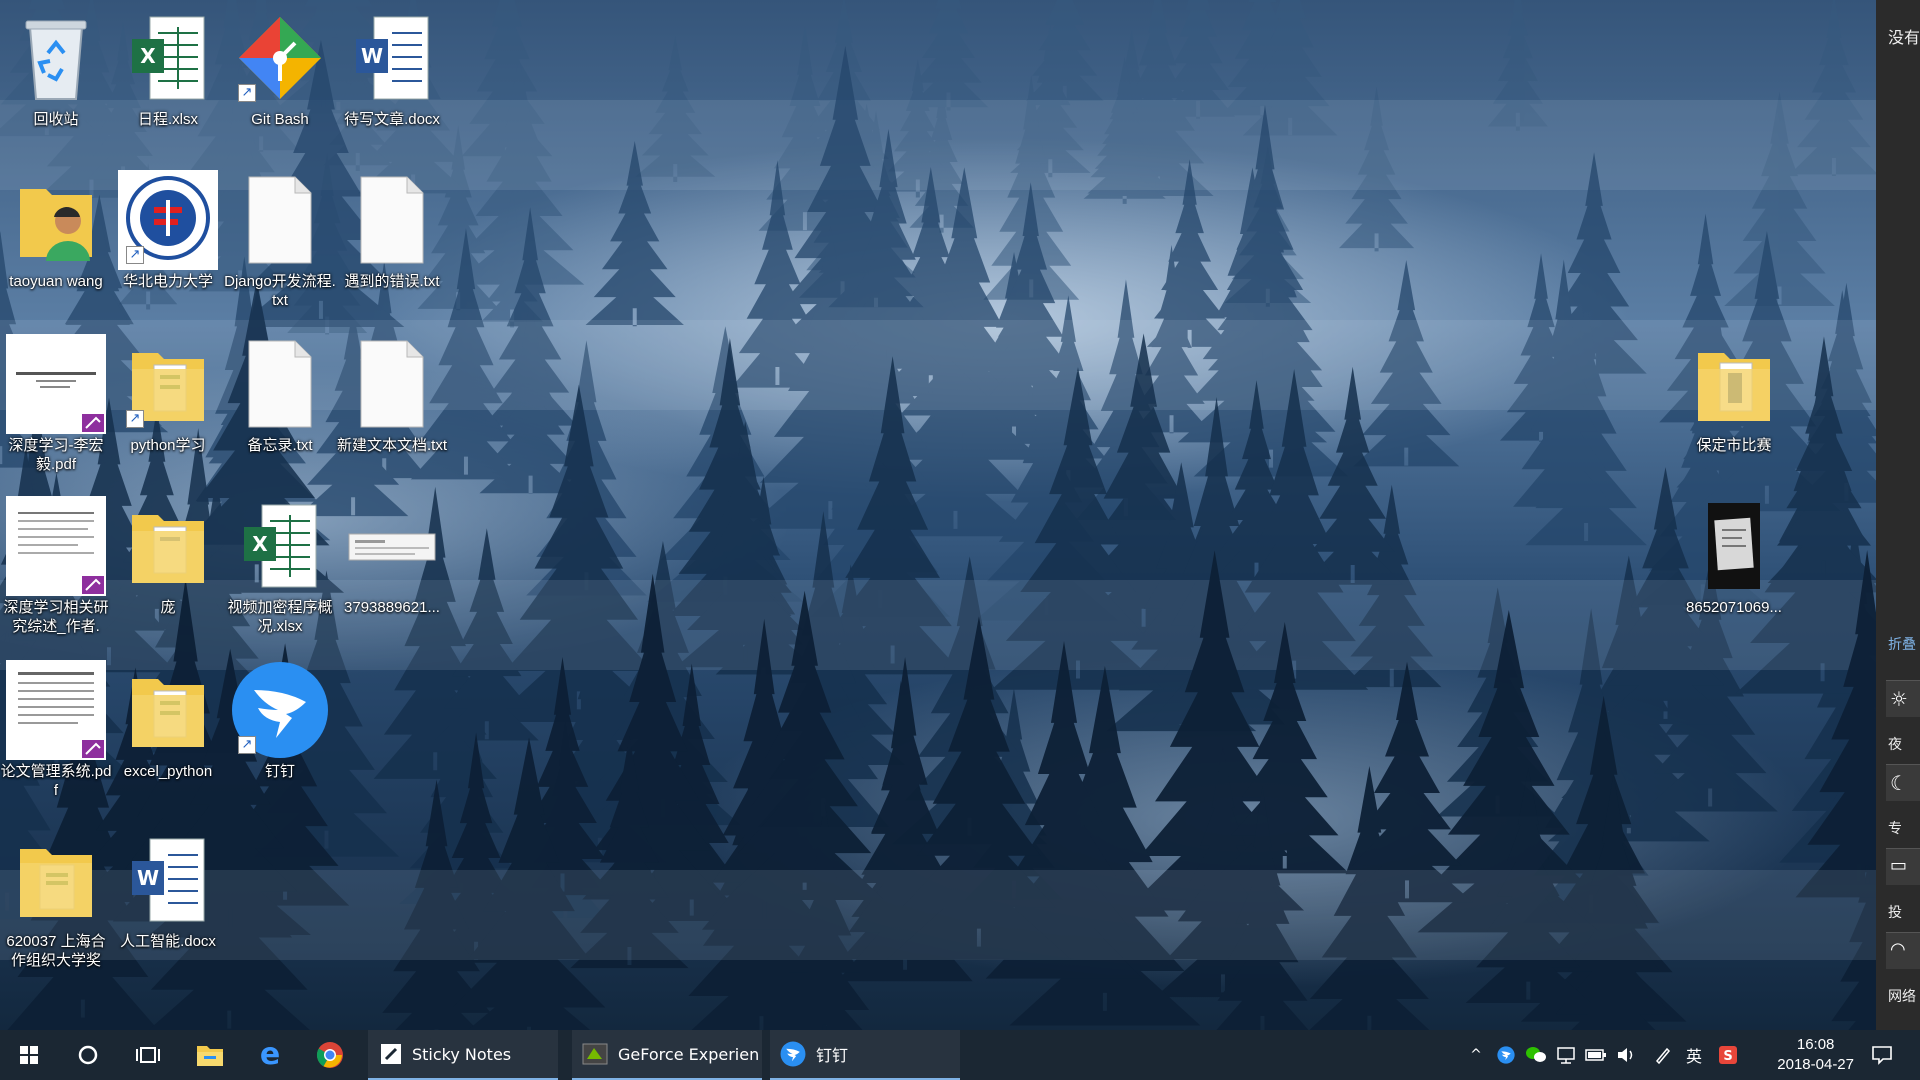  Describe the element at coordinates (392, 119) in the screenshot. I see `icon-label: 待写文章.docx` at that location.